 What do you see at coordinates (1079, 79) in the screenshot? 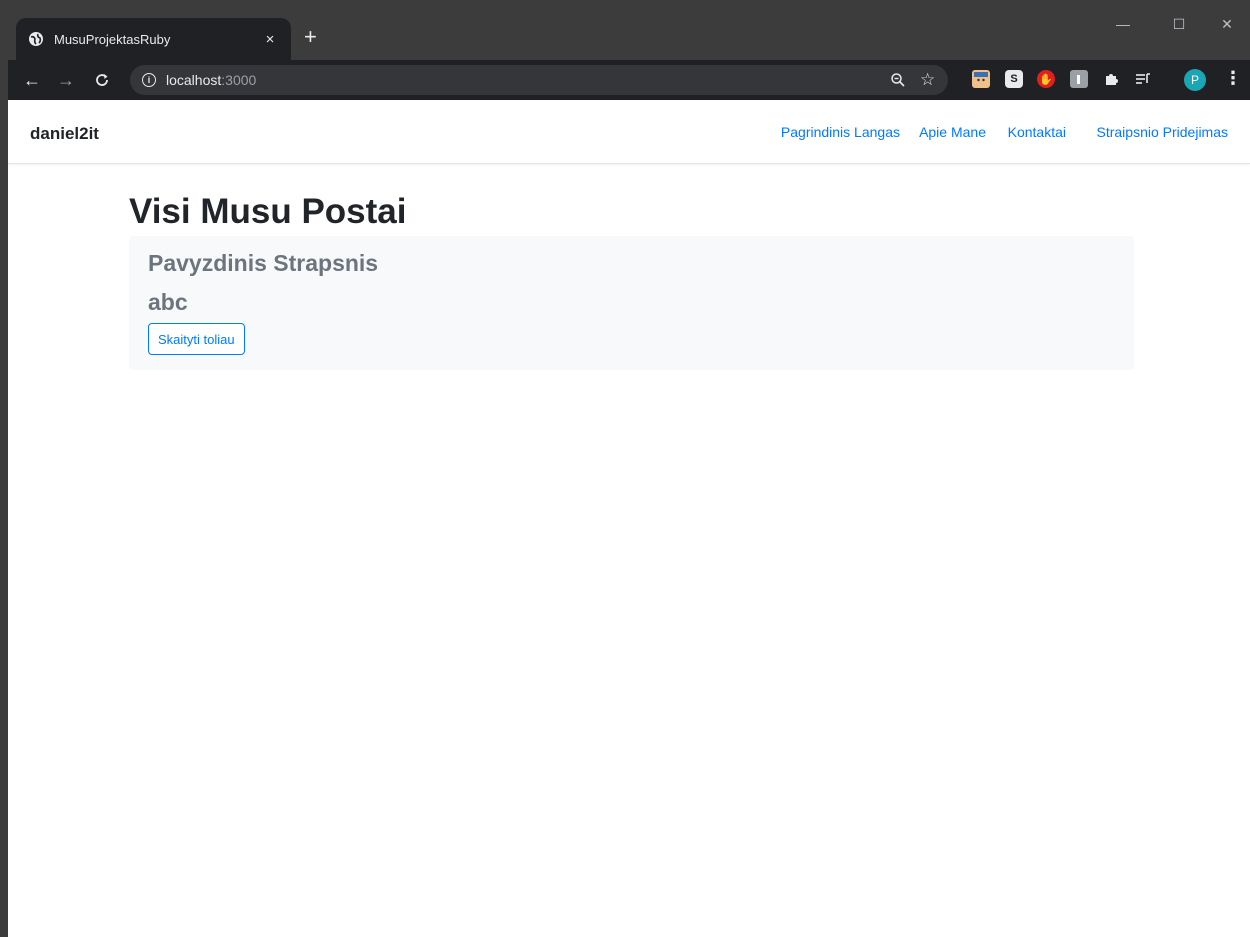
I see `ext-touch-icon` at bounding box center [1079, 79].